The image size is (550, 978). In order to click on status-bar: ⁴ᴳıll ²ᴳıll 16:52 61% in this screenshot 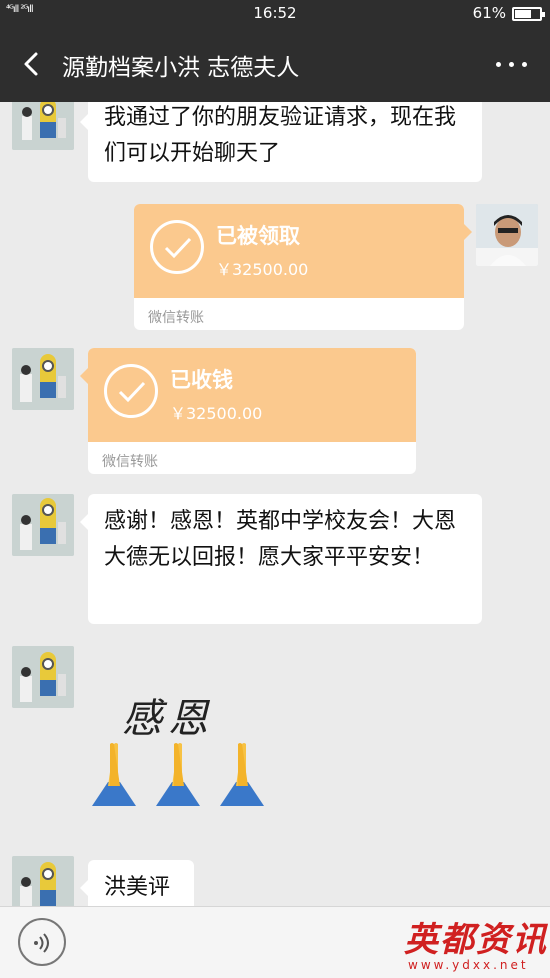, I will do `click(275, 14)`.